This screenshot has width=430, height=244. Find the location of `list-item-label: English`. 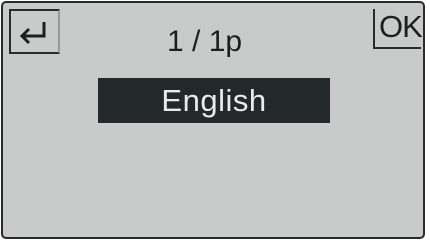

list-item-label: English is located at coordinates (214, 100).